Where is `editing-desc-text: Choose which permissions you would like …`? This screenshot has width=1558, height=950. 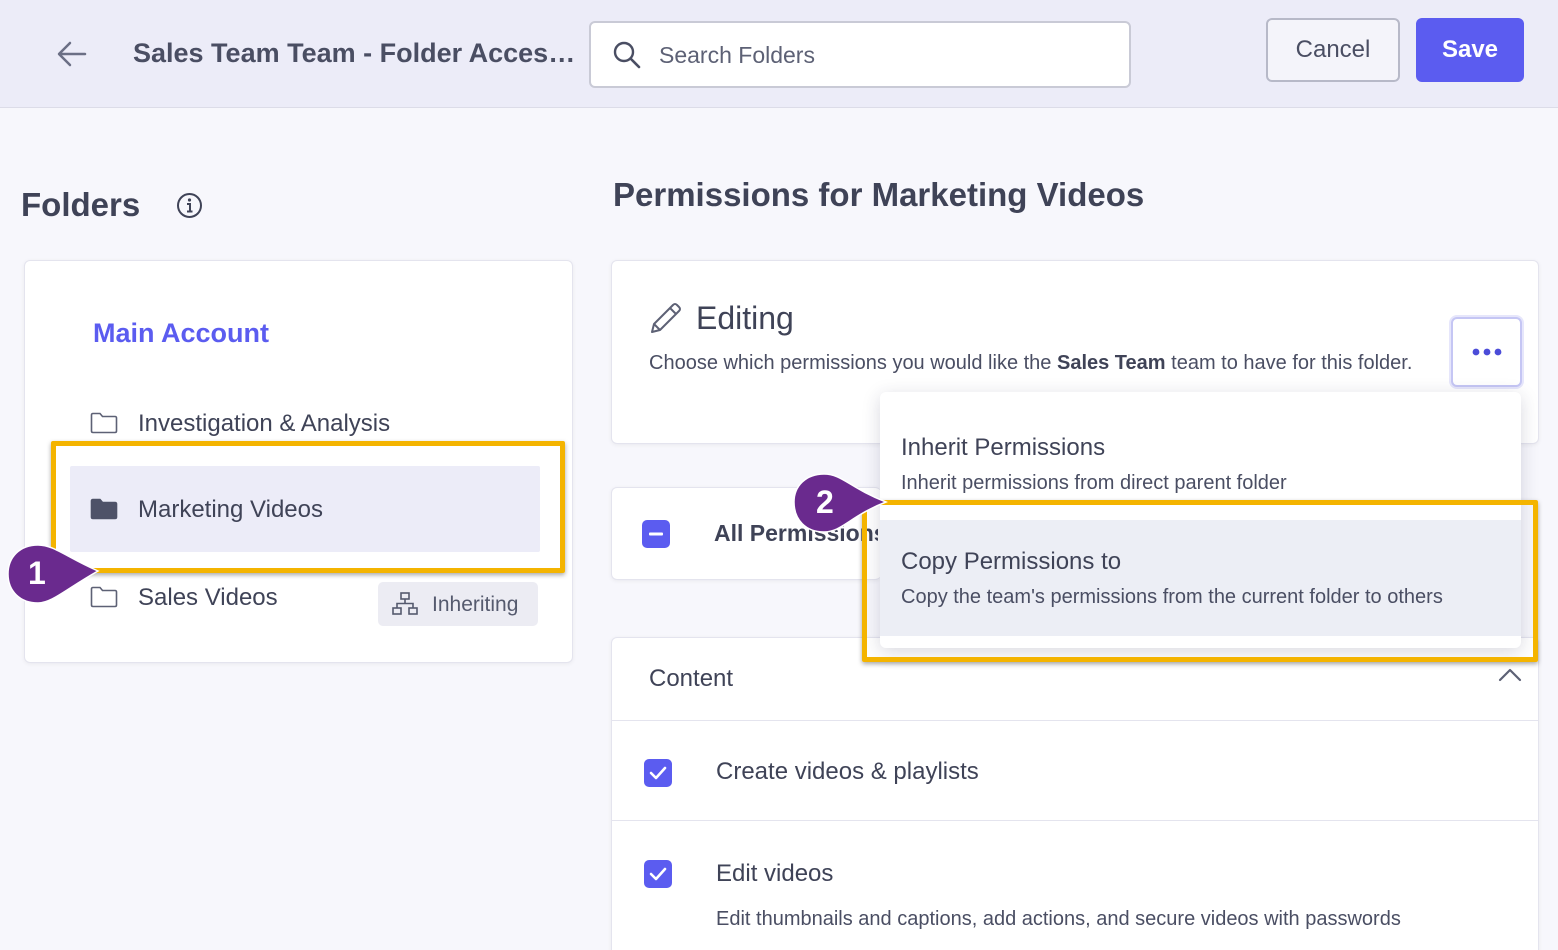 editing-desc-text: Choose which permissions you would like … is located at coordinates (853, 363).